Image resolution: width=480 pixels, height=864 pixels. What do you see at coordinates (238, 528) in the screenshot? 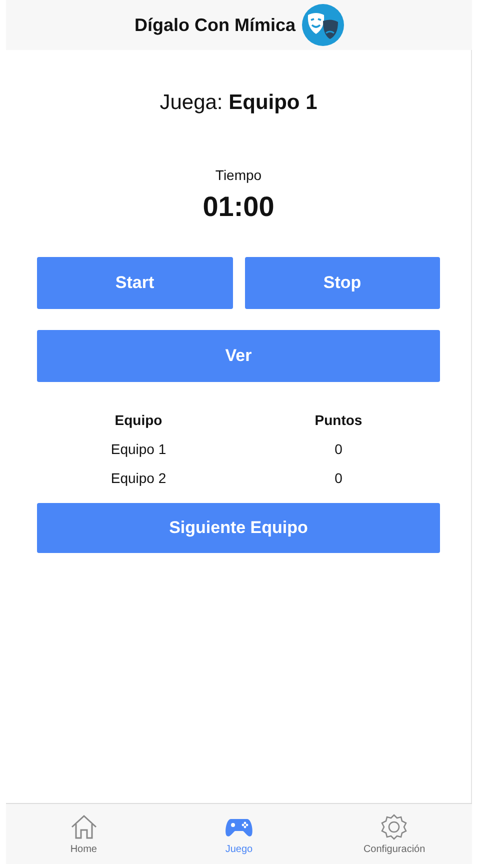
I see `next-team-button: Siguiente Equipo` at bounding box center [238, 528].